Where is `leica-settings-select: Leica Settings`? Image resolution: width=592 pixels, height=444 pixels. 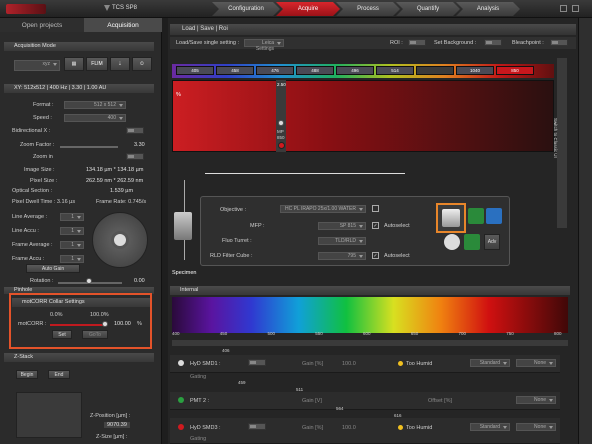 leica-settings-select: Leica Settings is located at coordinates (264, 45).